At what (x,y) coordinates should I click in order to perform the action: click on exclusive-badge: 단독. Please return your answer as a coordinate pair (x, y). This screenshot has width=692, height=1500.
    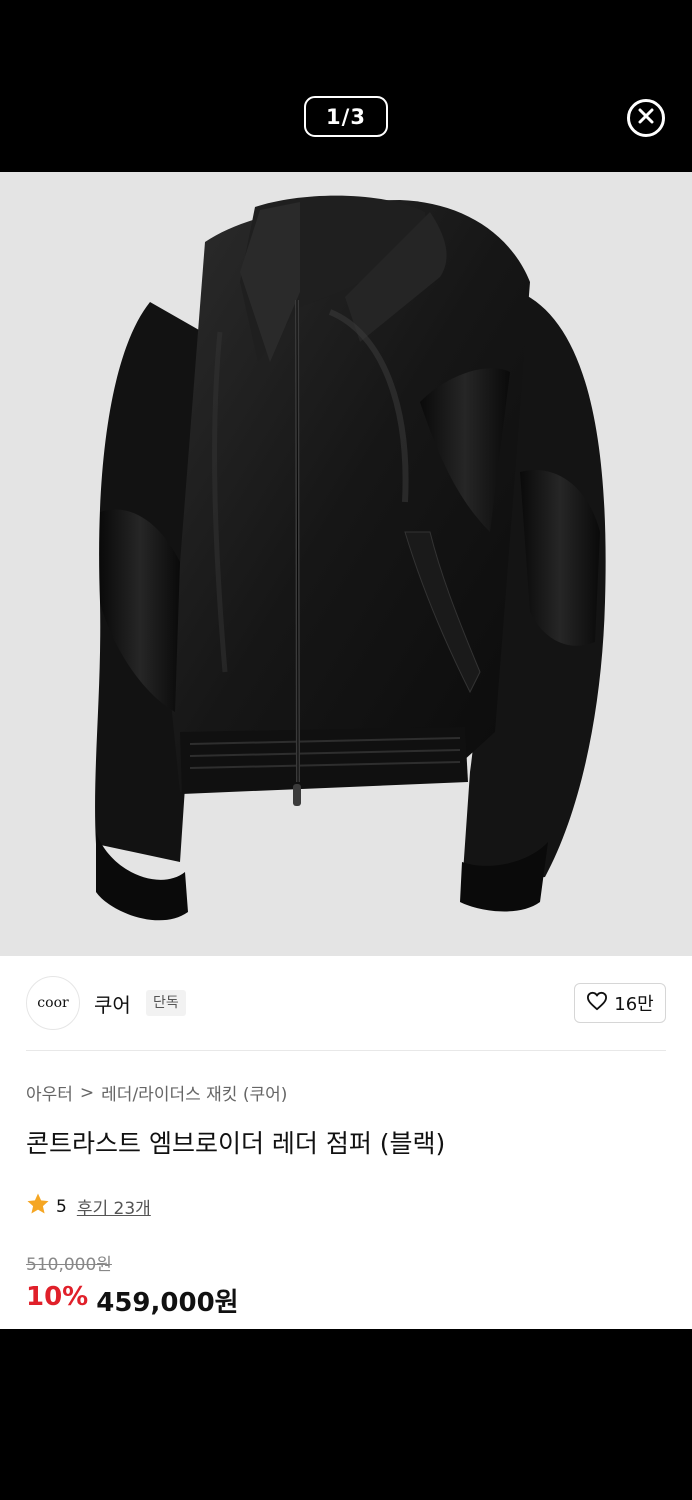
    Looking at the image, I should click on (166, 1003).